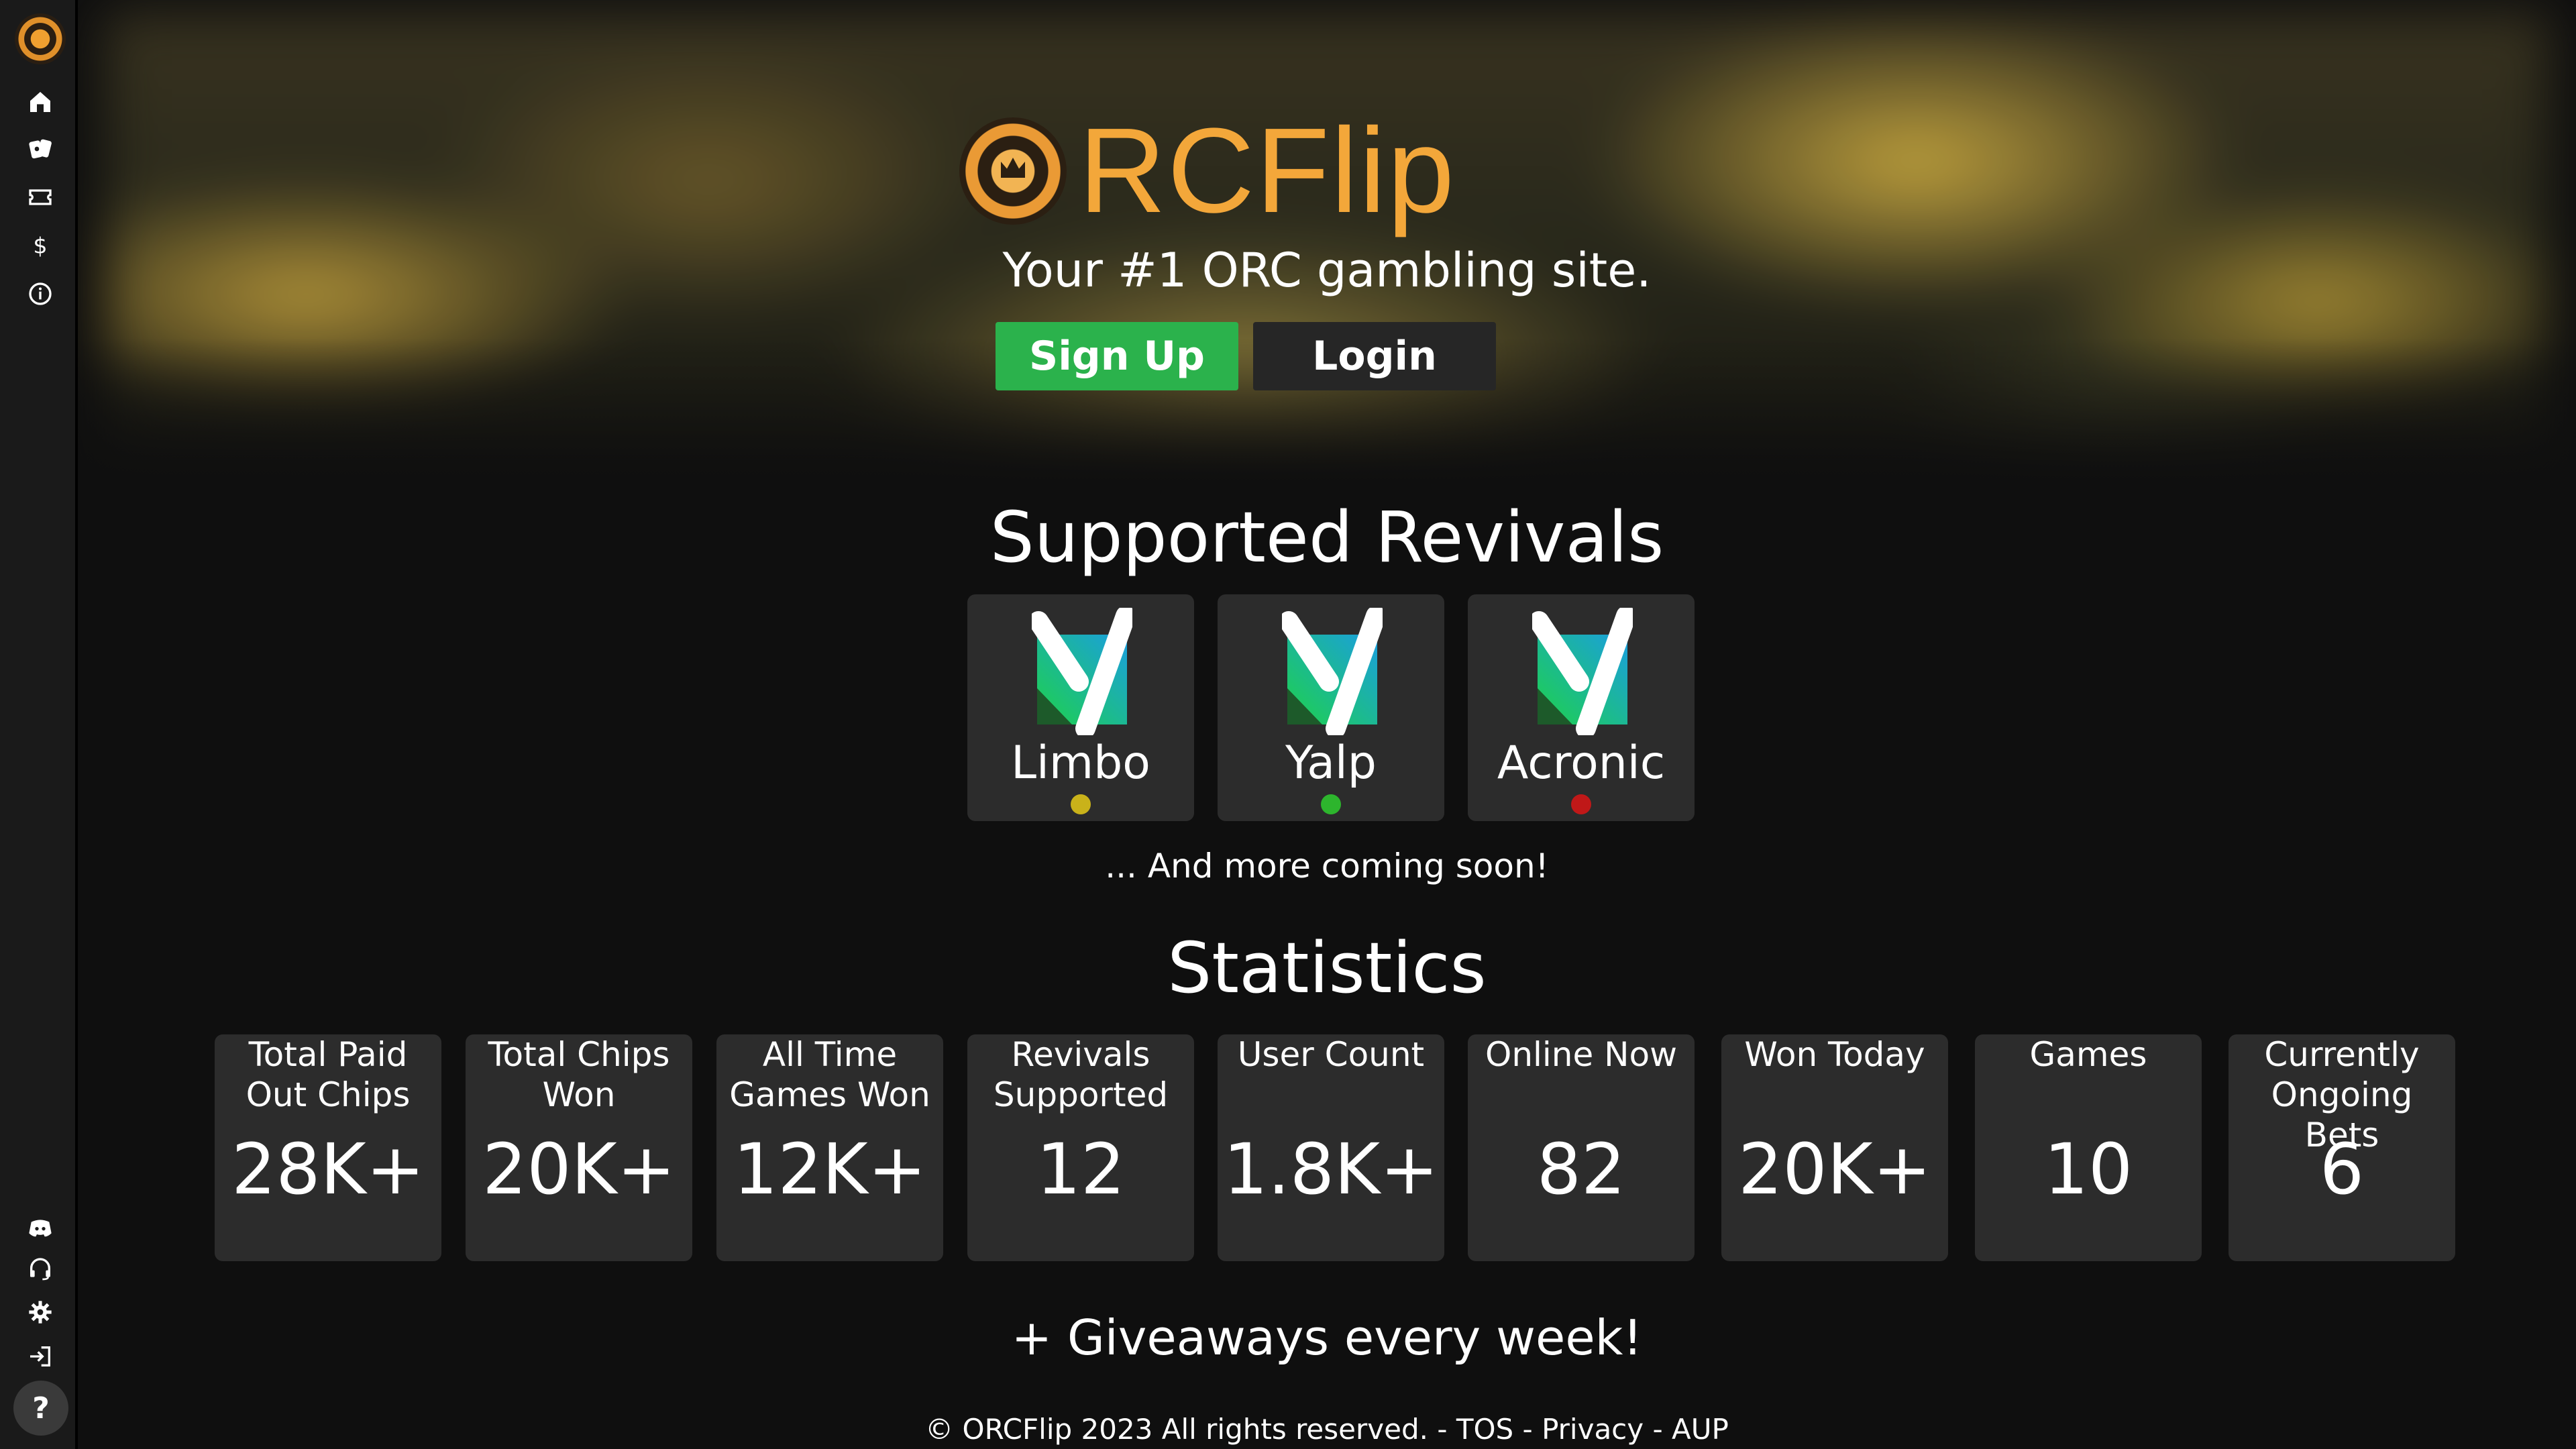 This screenshot has height=1449, width=2576. What do you see at coordinates (1331, 1054) in the screenshot?
I see `stat-label: User Count` at bounding box center [1331, 1054].